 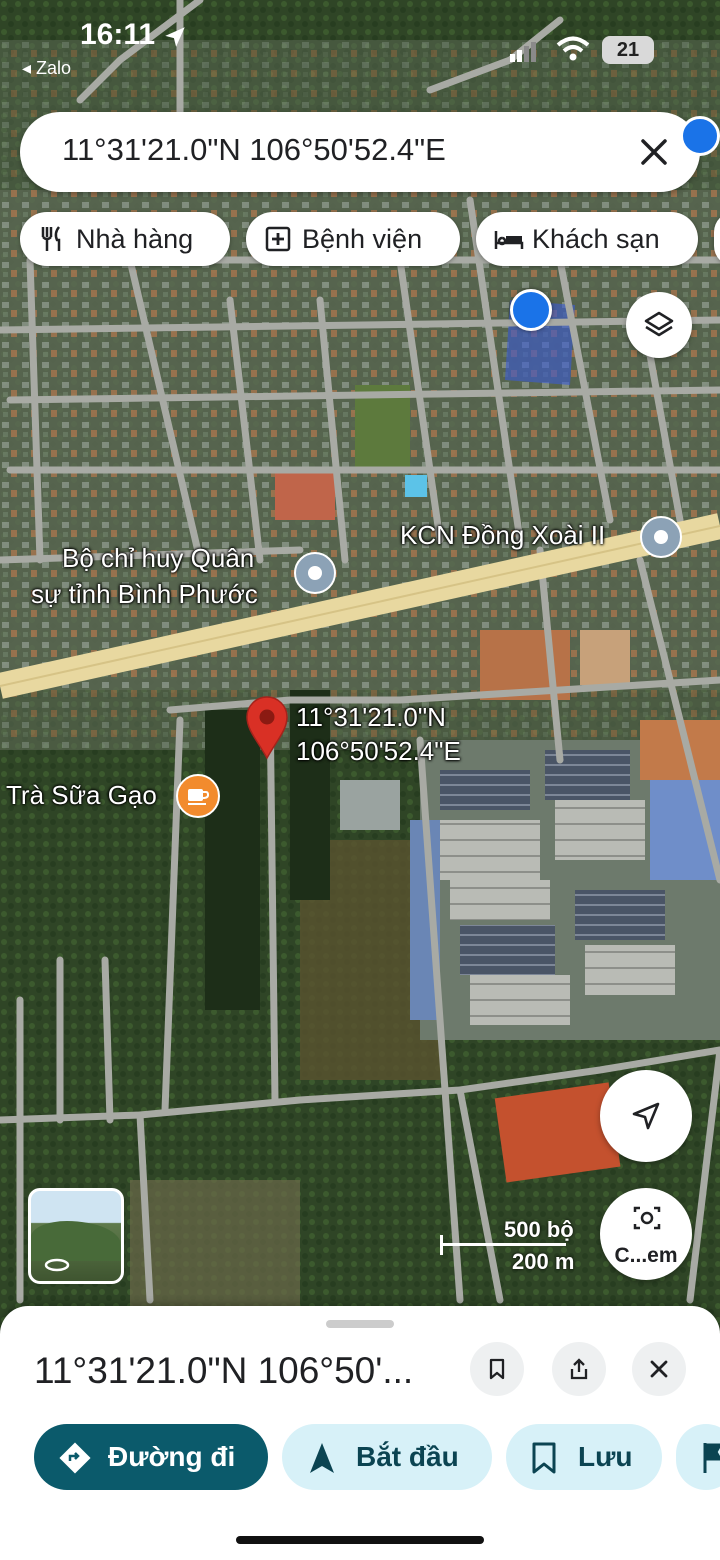 What do you see at coordinates (698, 1457) in the screenshot?
I see `more-actions-button` at bounding box center [698, 1457].